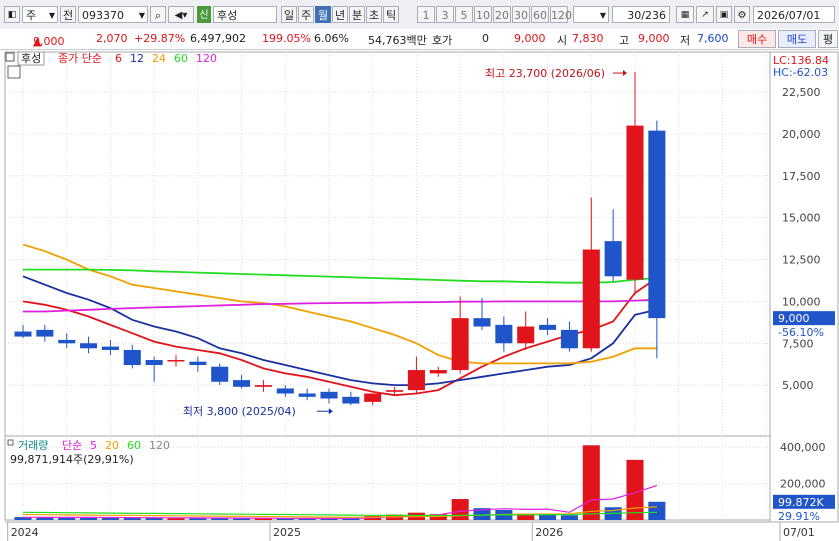 This screenshot has height=541, width=839. I want to click on ma-legend-6: 6, so click(118, 58).